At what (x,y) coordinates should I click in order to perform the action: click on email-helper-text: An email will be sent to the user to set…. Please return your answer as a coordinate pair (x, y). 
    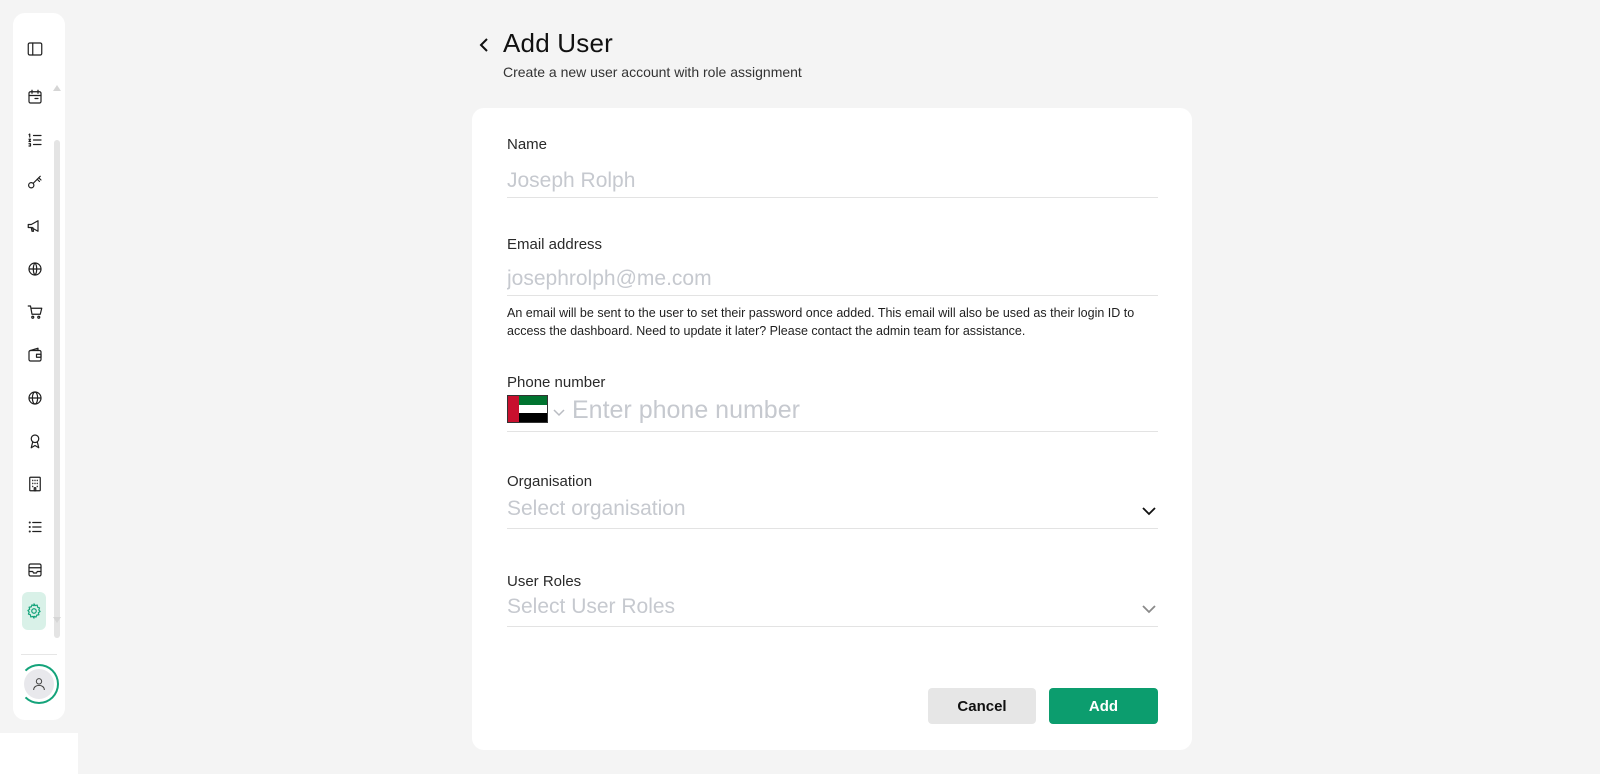
    Looking at the image, I should click on (821, 322).